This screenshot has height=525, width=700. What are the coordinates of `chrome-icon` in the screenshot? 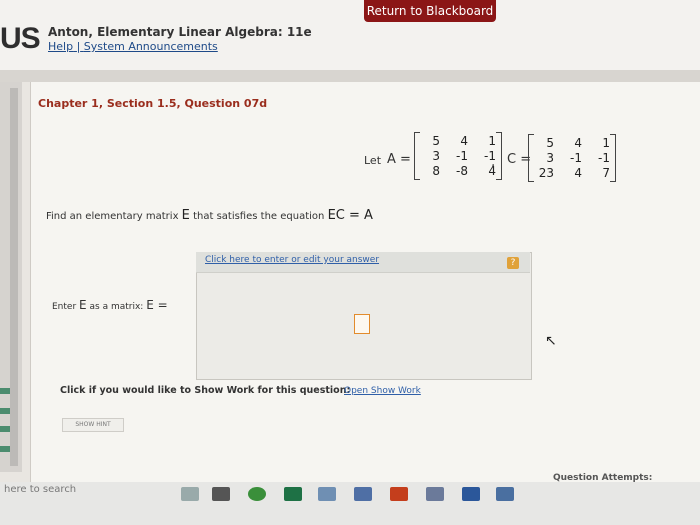 It's located at (257, 494).